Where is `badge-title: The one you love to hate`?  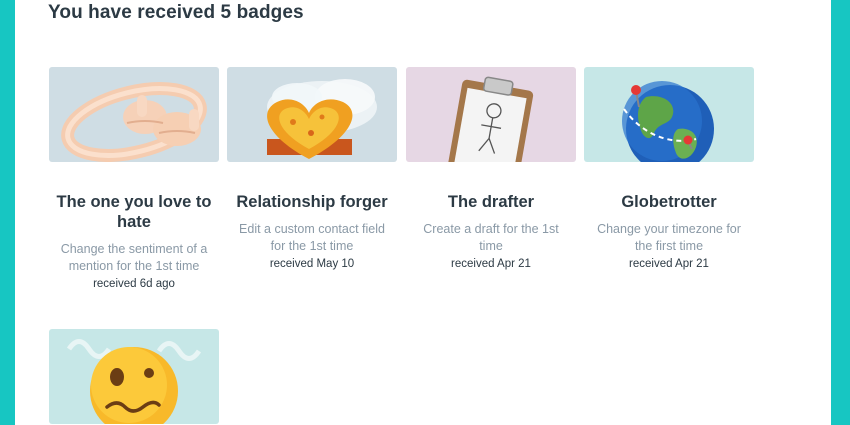
badge-title: The one you love to hate is located at coordinates (134, 212).